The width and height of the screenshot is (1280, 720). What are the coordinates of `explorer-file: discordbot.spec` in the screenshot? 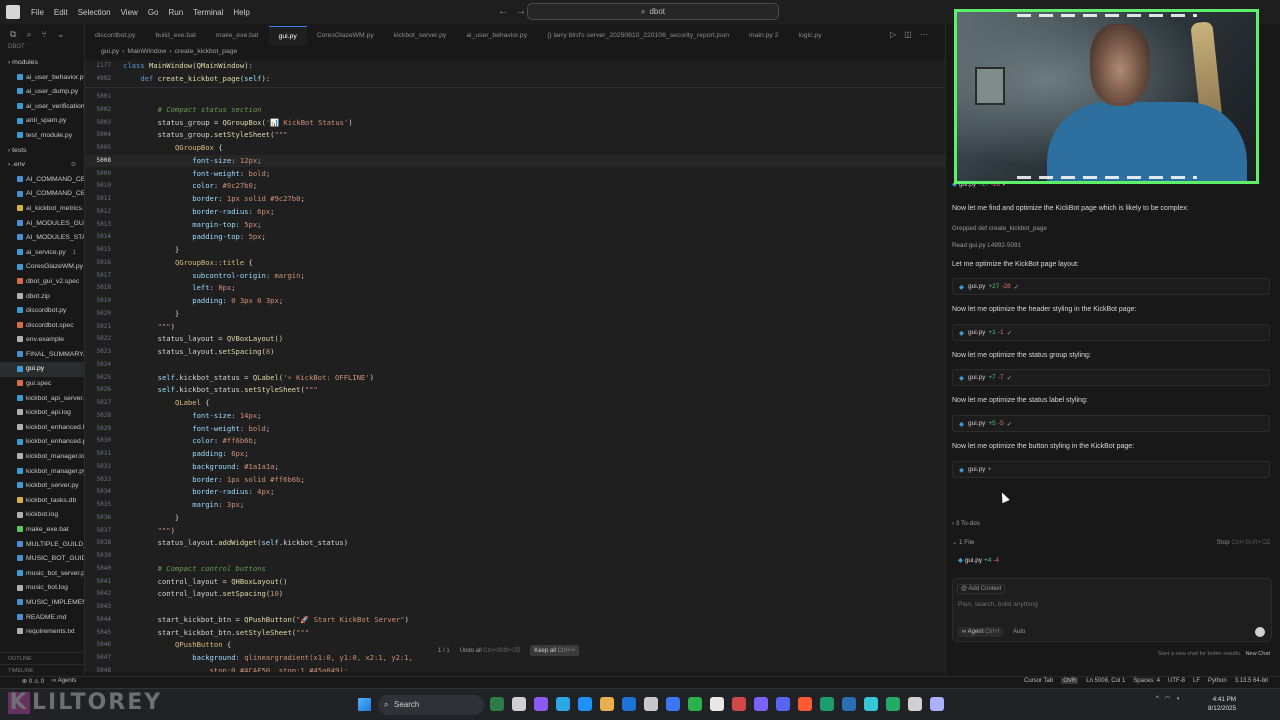 It's located at (42, 326).